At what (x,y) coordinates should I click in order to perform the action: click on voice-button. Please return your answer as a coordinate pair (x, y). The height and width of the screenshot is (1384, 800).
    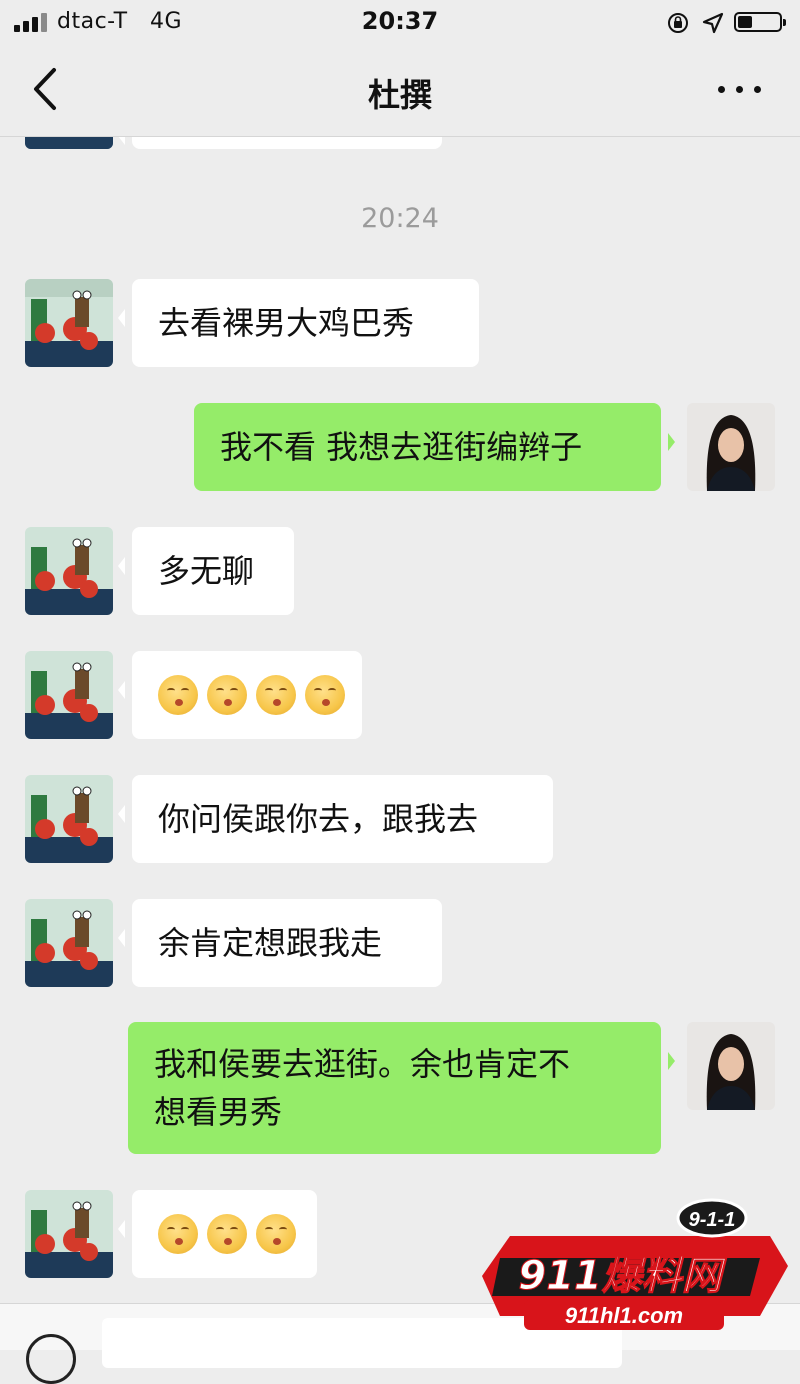
    Looking at the image, I should click on (51, 1359).